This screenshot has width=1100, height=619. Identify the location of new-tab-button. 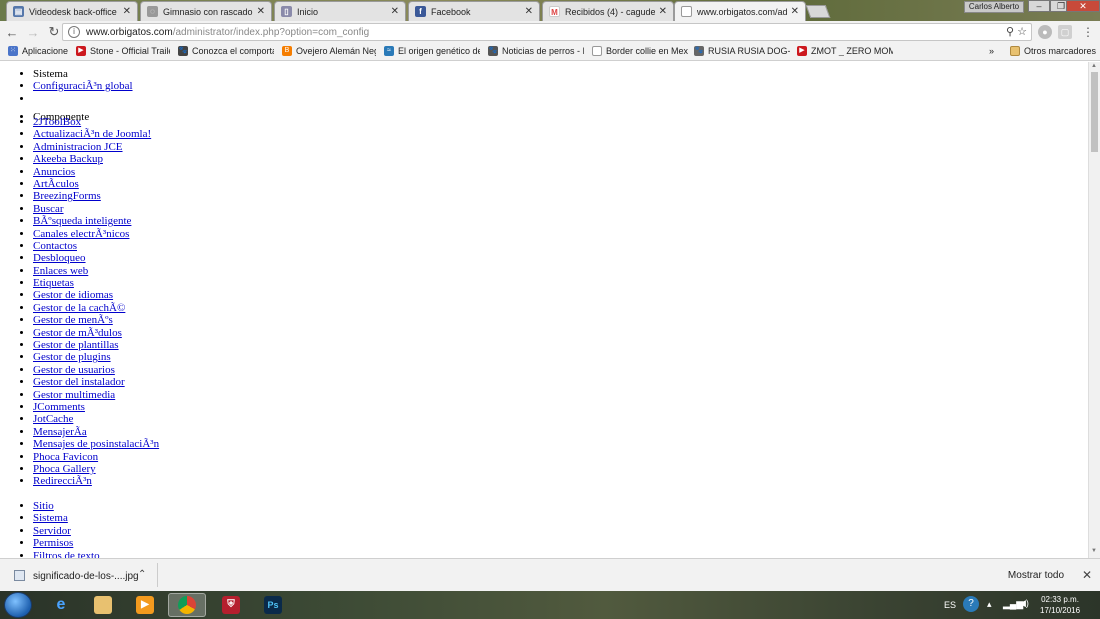
(818, 11).